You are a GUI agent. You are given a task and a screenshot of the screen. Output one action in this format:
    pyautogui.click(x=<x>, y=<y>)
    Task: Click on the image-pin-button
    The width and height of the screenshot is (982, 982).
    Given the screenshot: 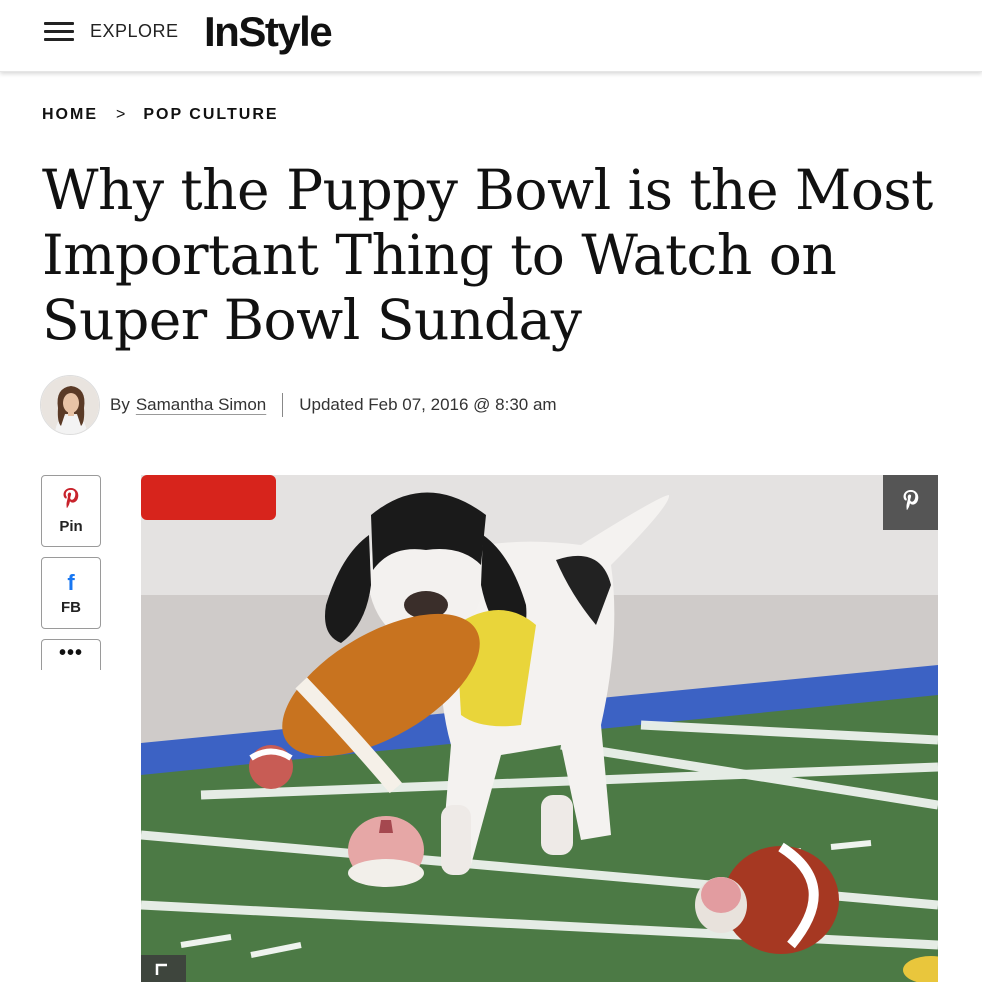 What is the action you would take?
    pyautogui.click(x=910, y=502)
    